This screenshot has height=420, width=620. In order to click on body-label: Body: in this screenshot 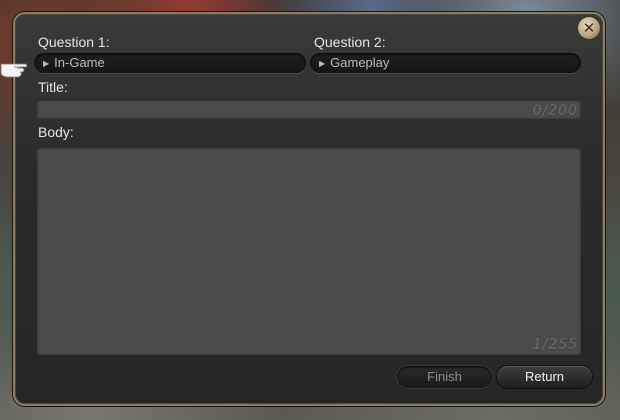, I will do `click(56, 132)`.